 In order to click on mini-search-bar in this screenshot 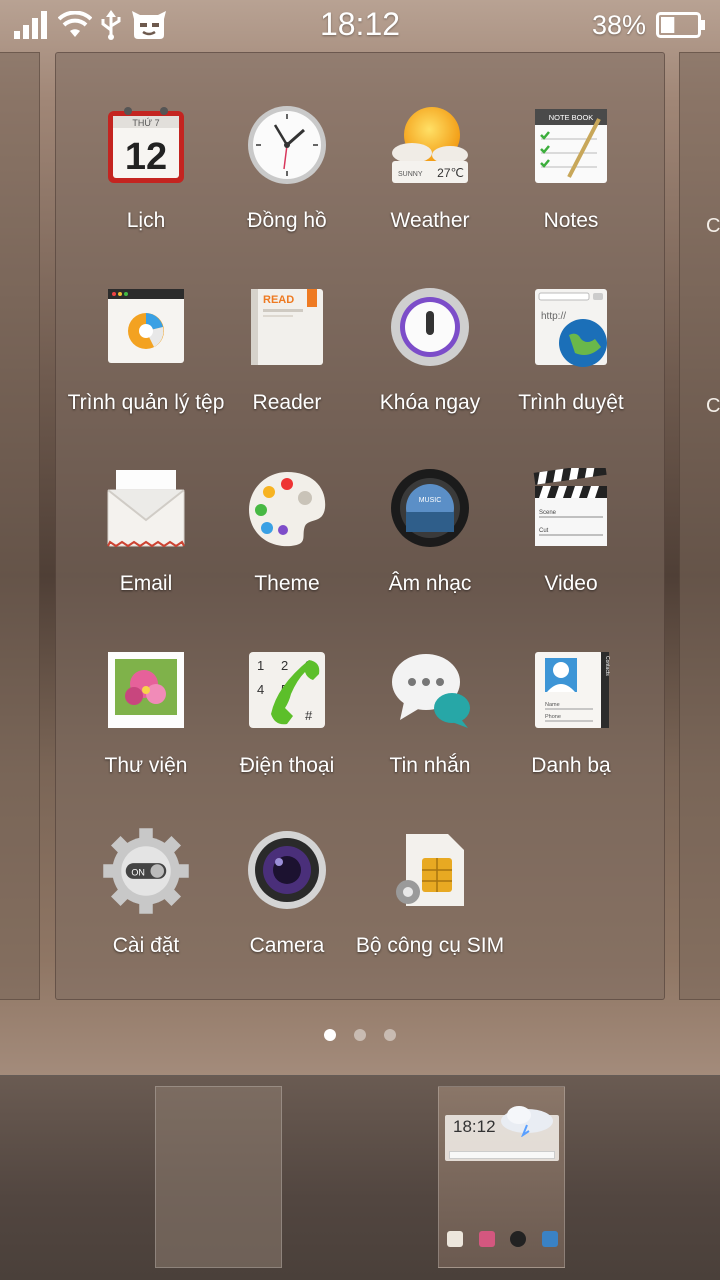, I will do `click(502, 1155)`.